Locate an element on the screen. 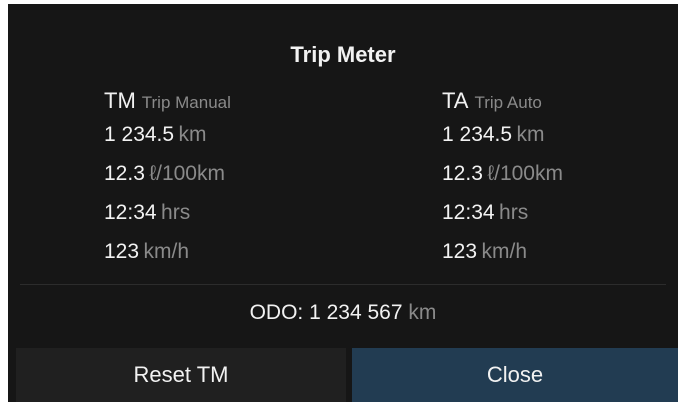  odometer-readout: ODO: 1 234 567 km is located at coordinates (343, 313).